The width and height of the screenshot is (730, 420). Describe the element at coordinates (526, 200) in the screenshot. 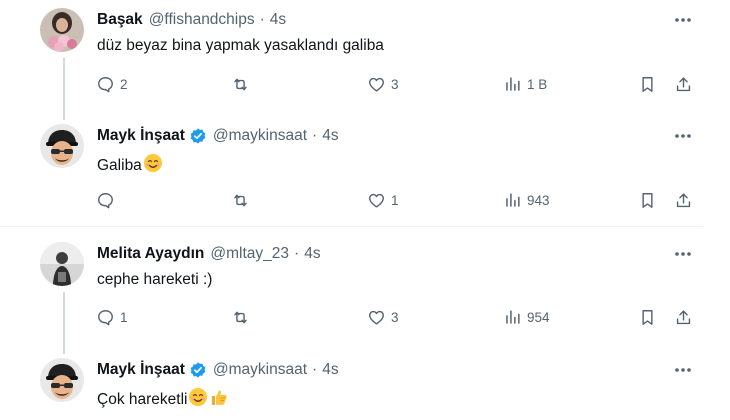

I see `views-button: 943` at that location.